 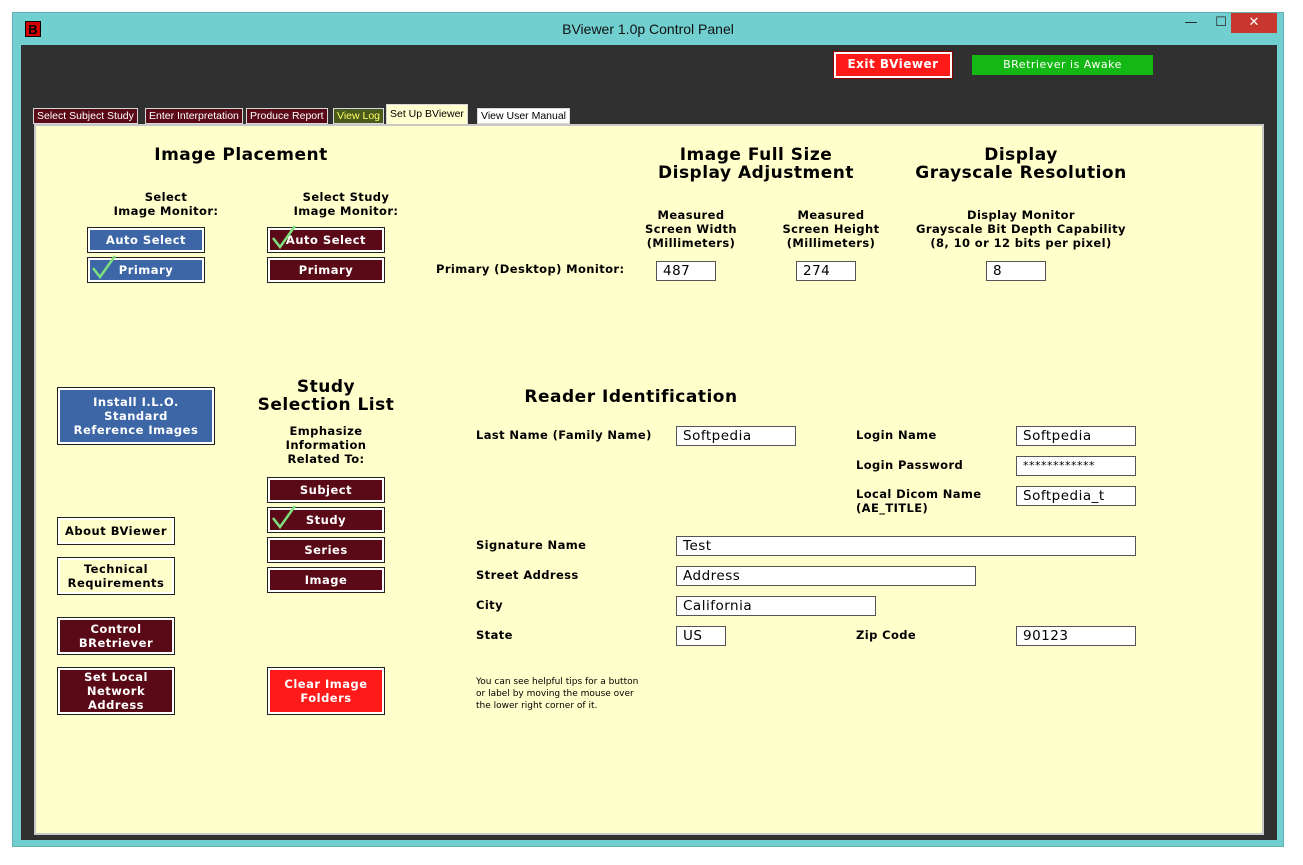 I want to click on tab-enter-interpretation: Enter Interpretation, so click(x=194, y=116).